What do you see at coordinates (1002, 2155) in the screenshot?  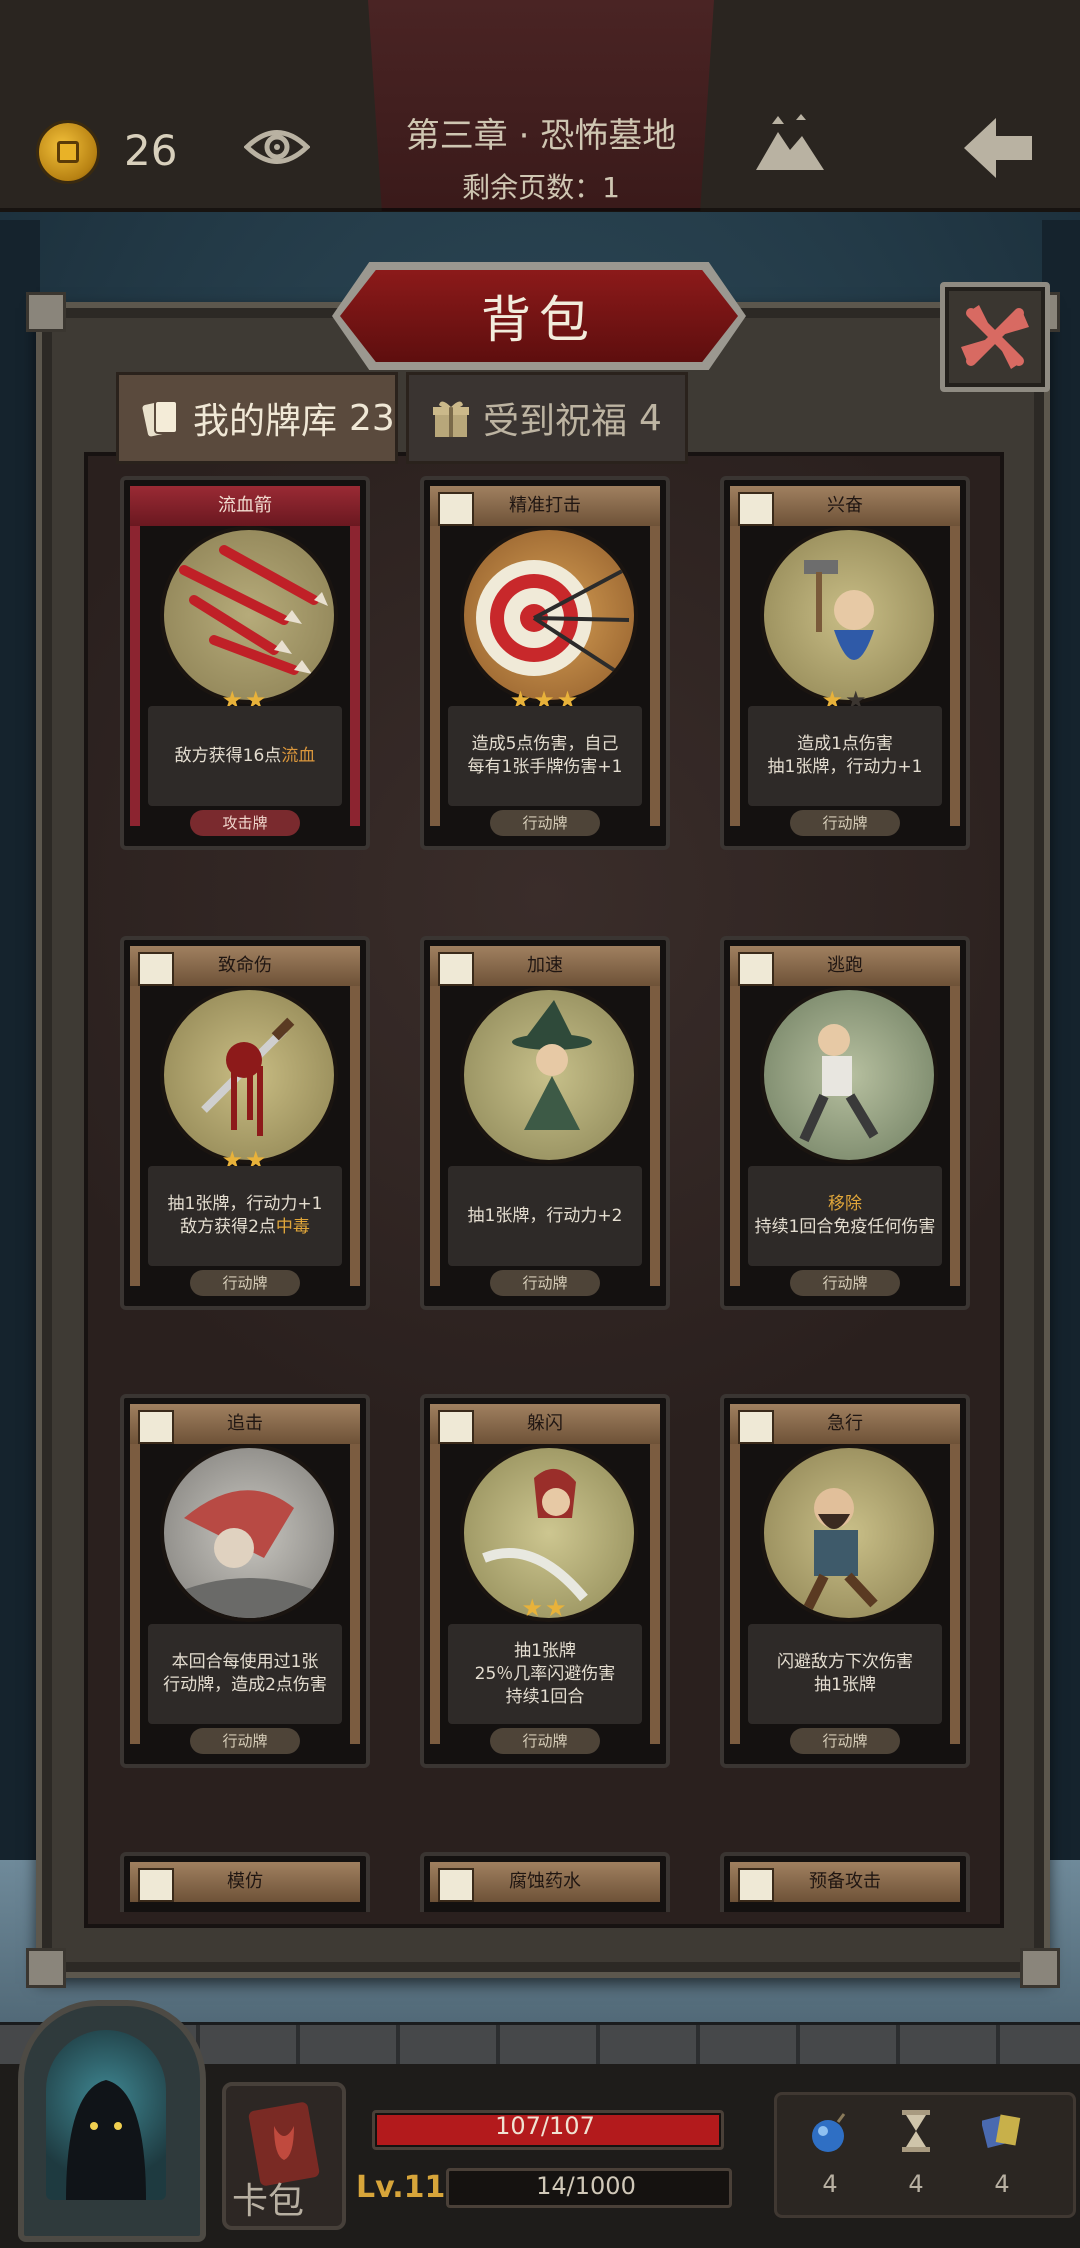 I see `resource-cards: 4` at bounding box center [1002, 2155].